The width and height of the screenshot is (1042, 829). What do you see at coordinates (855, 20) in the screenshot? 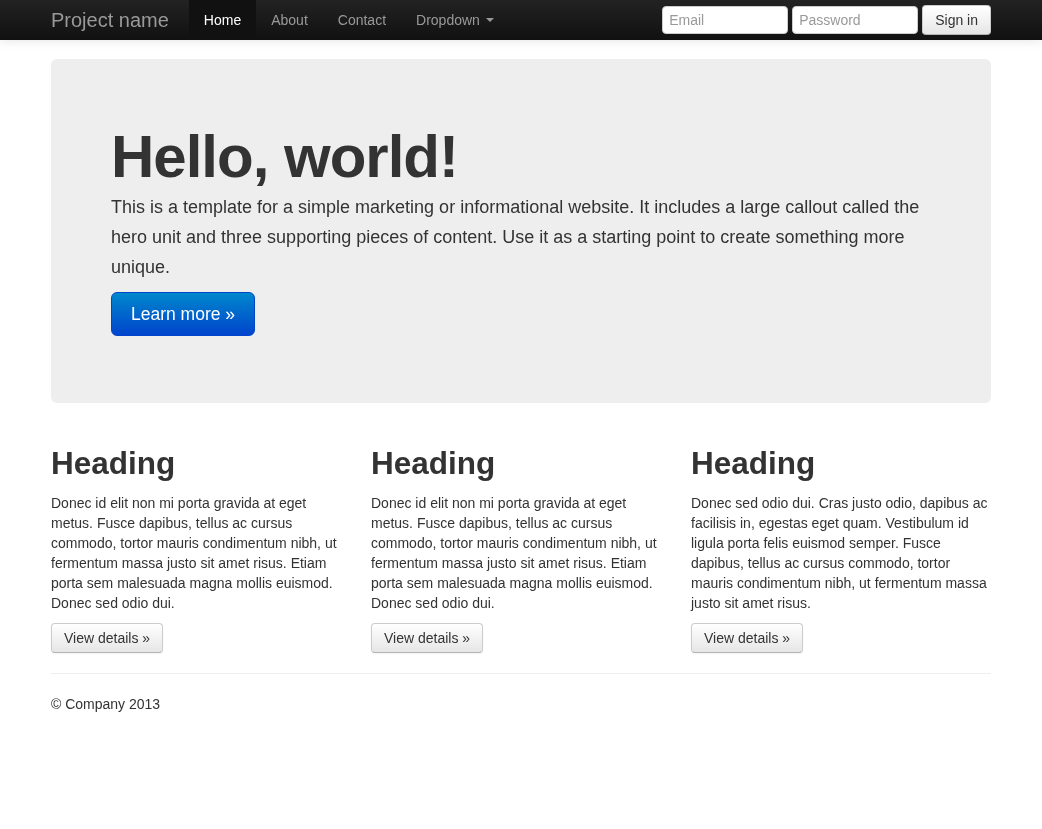
I see `password-field: Password` at bounding box center [855, 20].